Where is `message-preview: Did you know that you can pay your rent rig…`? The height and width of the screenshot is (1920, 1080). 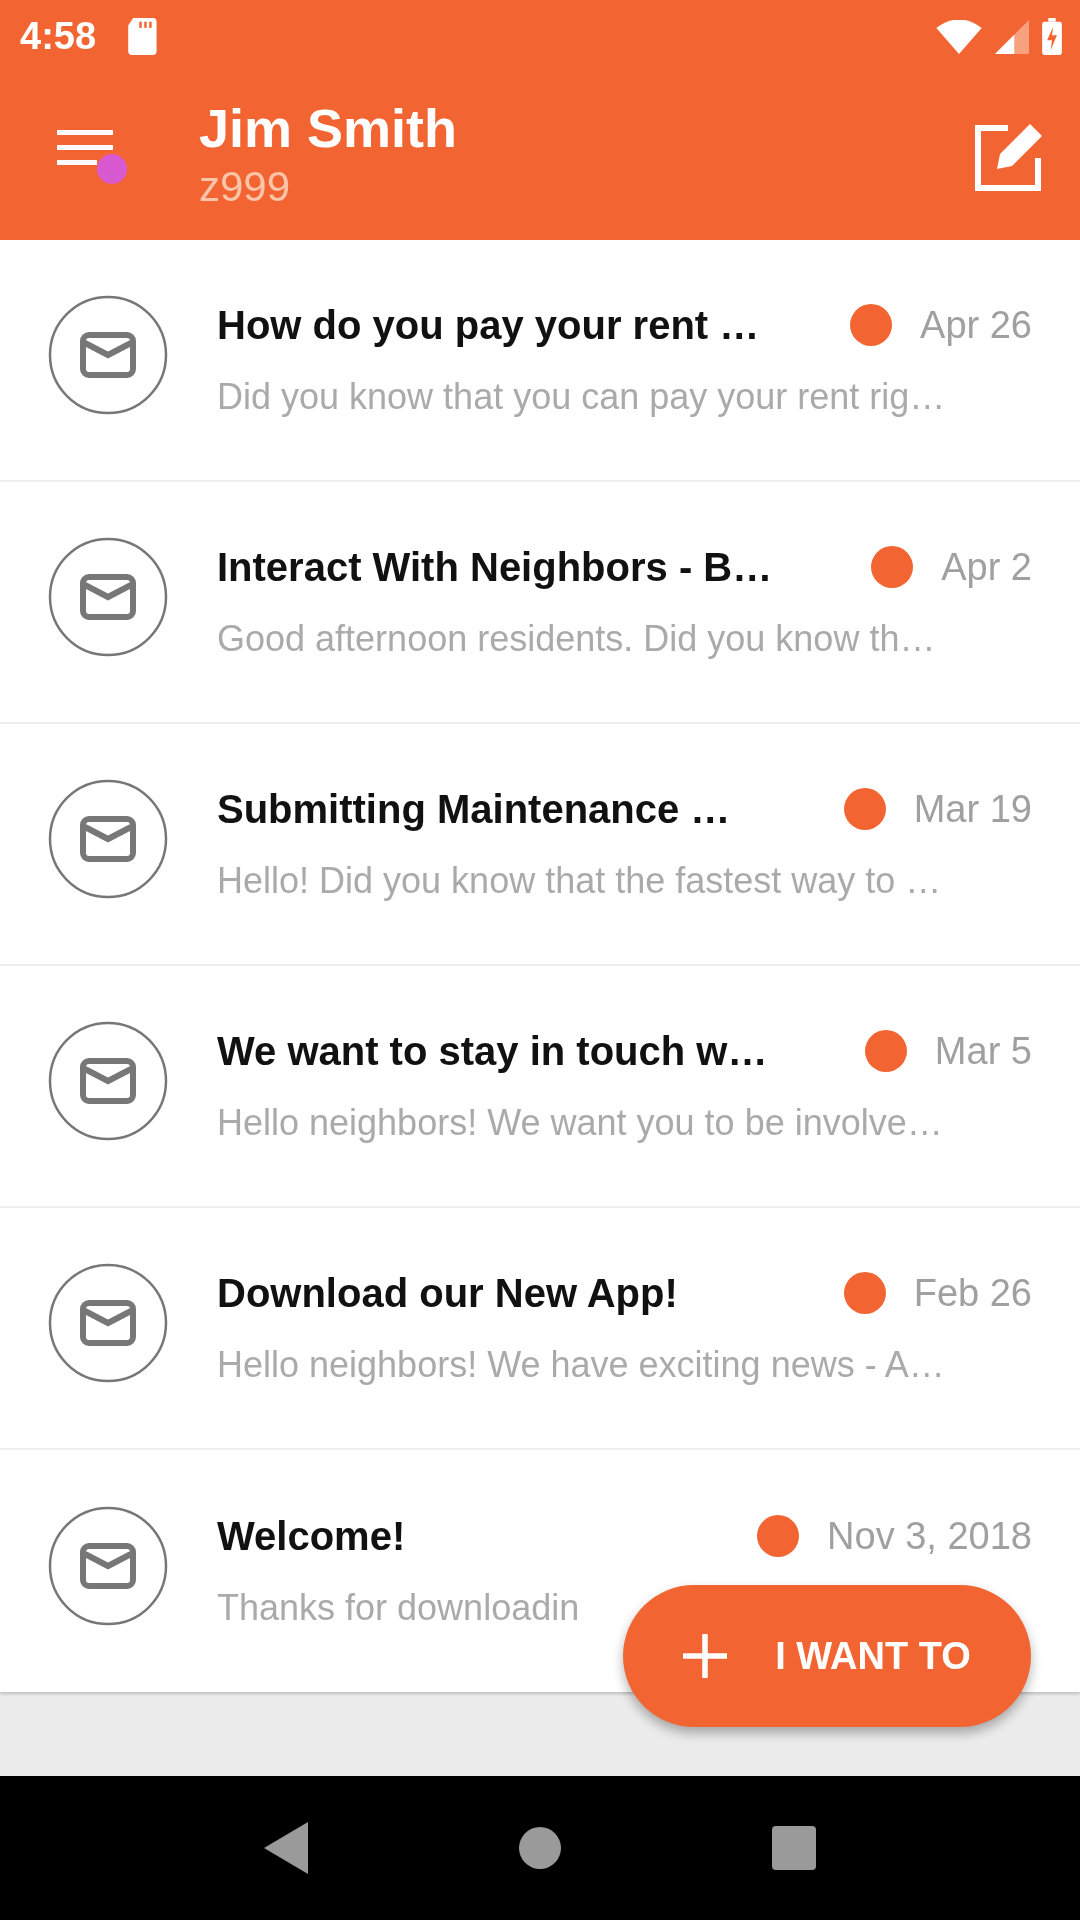 message-preview: Did you know that you can pay your rent rig… is located at coordinates (582, 396).